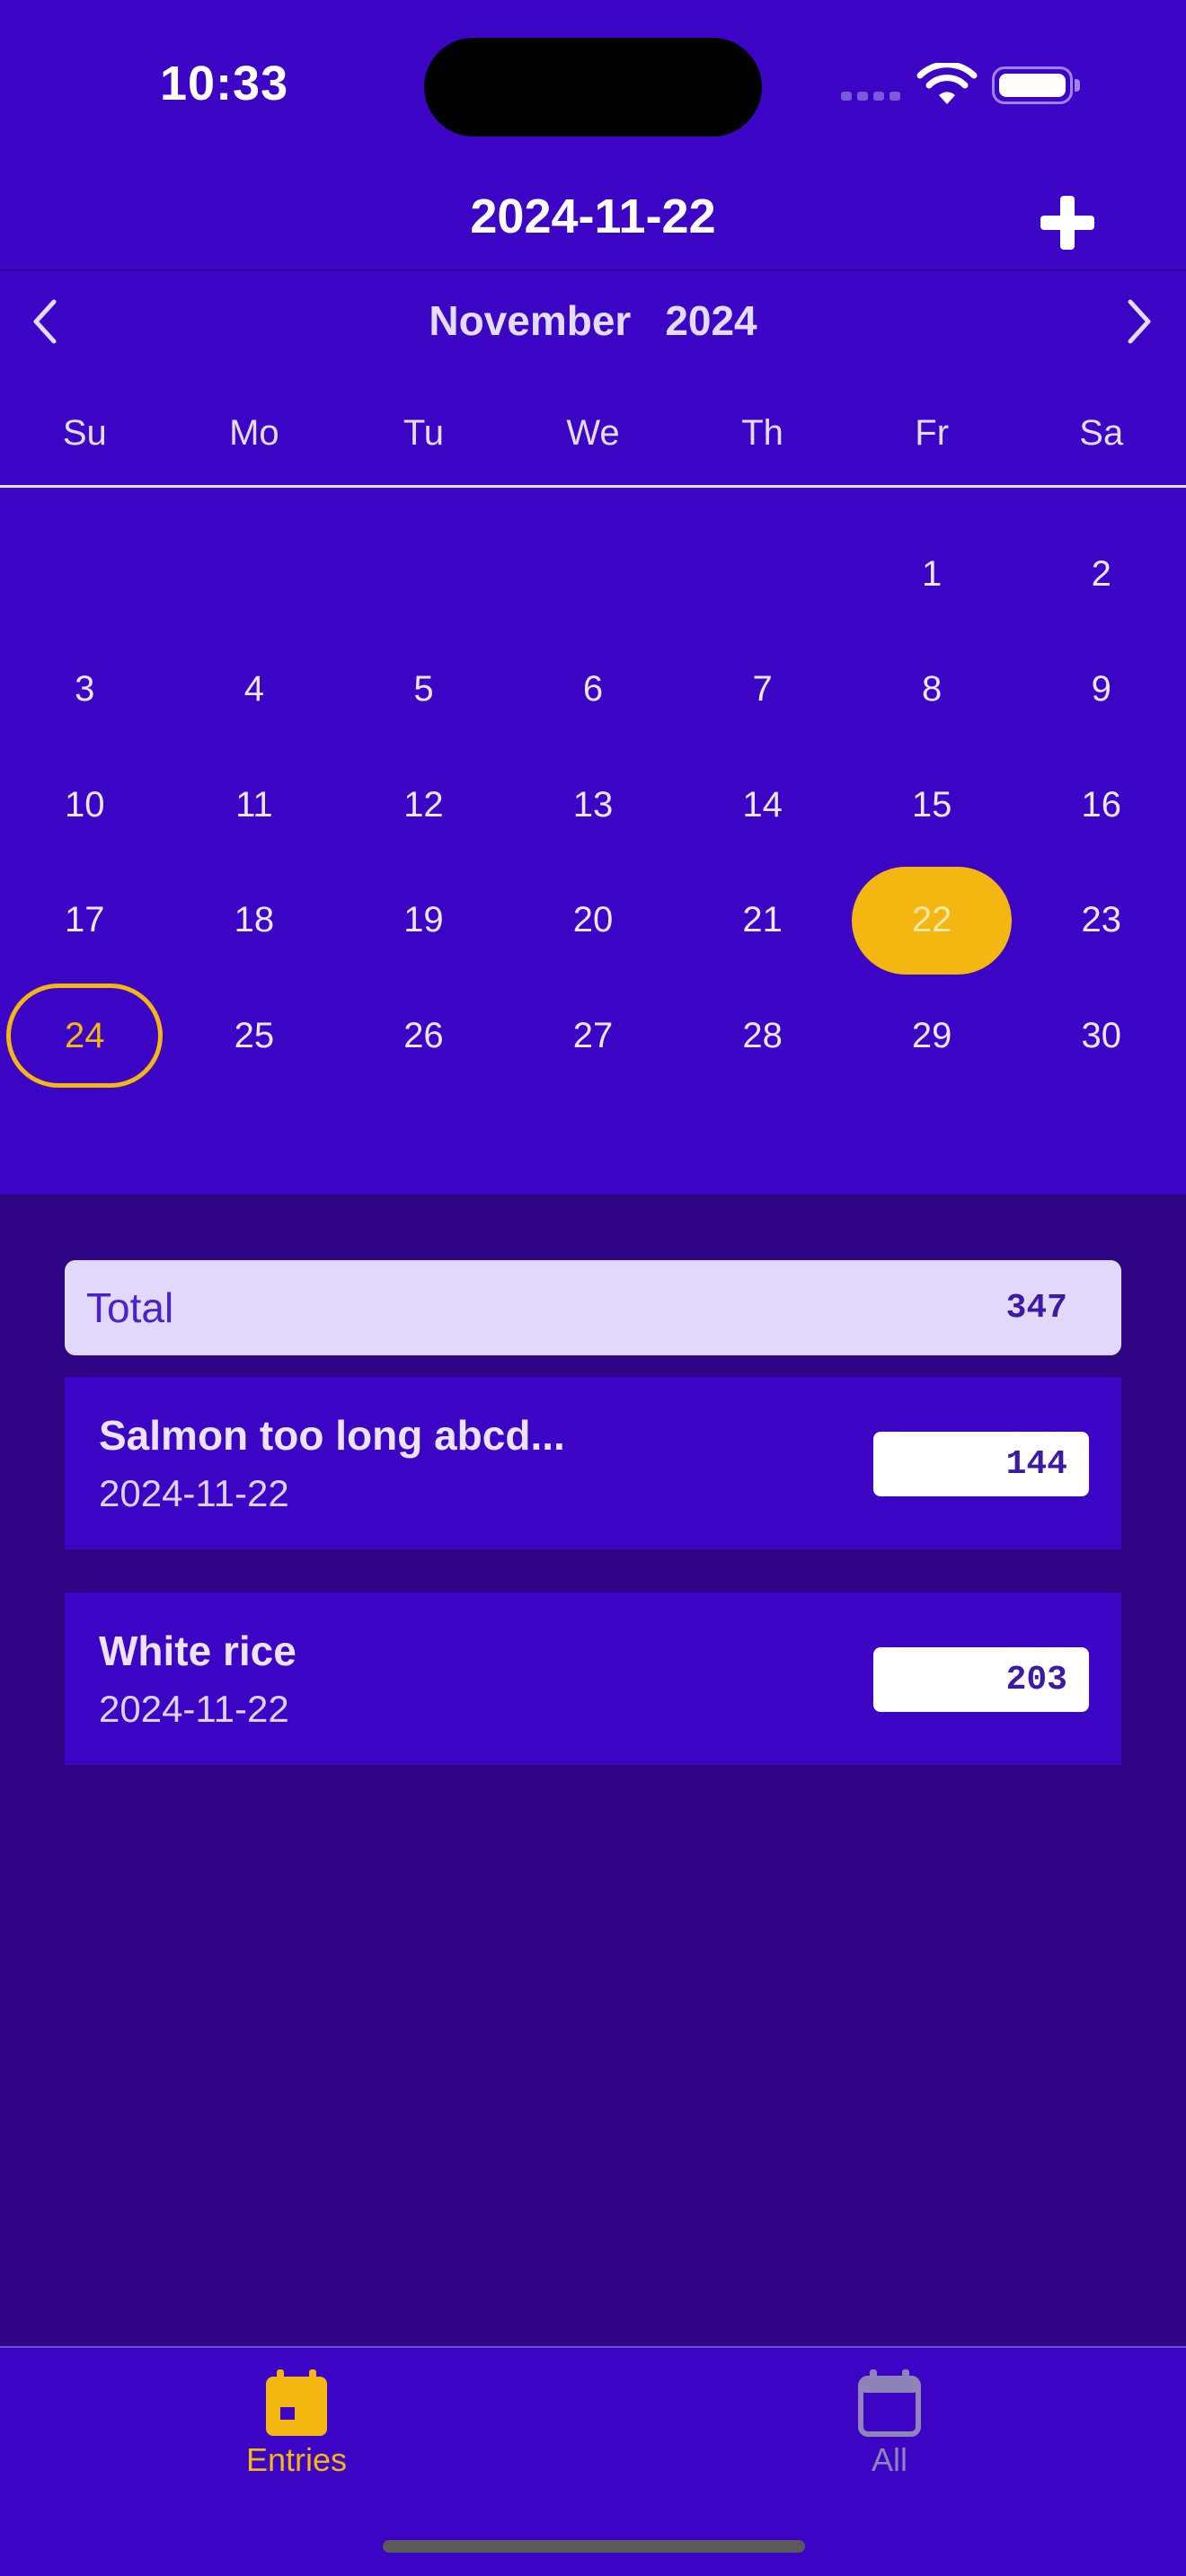 The width and height of the screenshot is (1186, 2576). I want to click on calendar-day-12: 12, so click(424, 805).